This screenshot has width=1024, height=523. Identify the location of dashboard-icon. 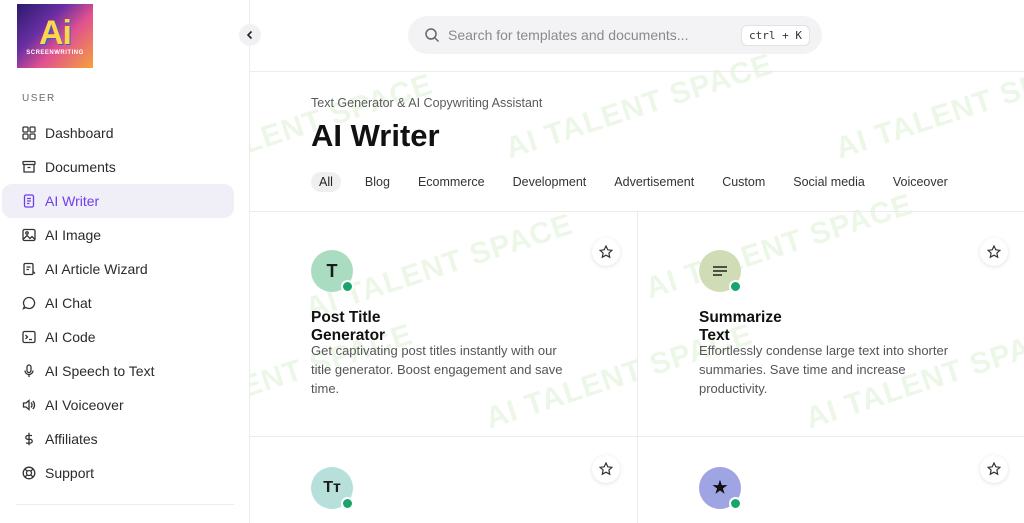
(29, 133).